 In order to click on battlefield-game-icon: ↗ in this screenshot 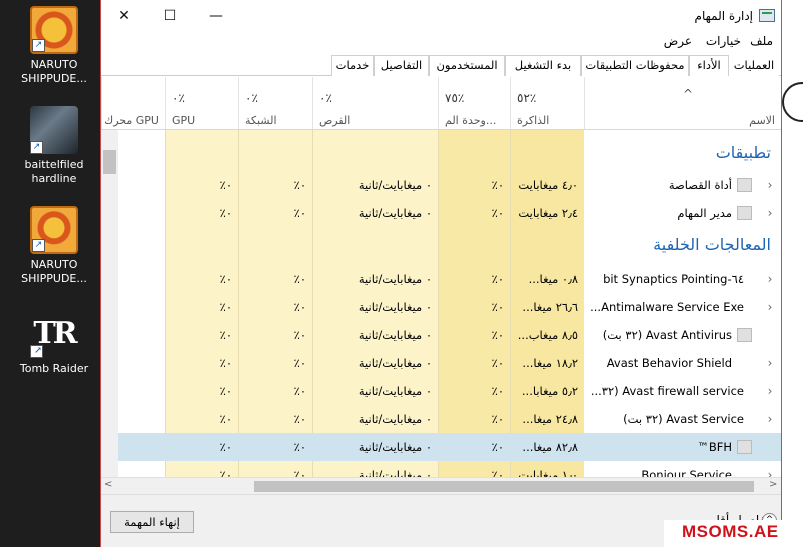, I will do `click(54, 130)`.